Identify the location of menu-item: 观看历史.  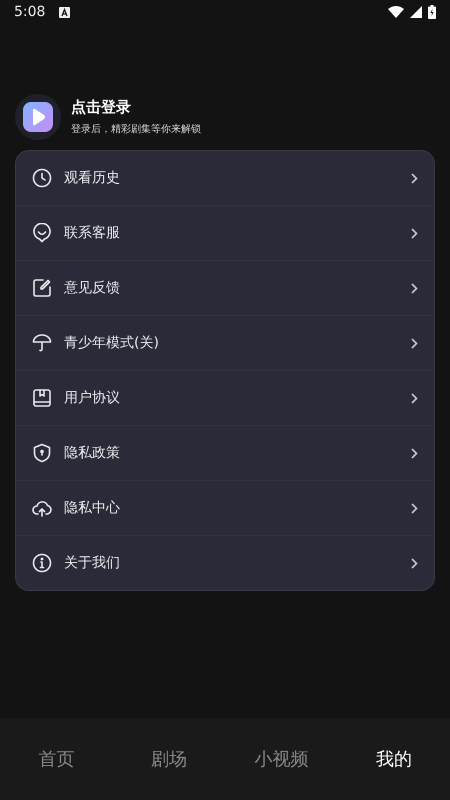
(225, 178).